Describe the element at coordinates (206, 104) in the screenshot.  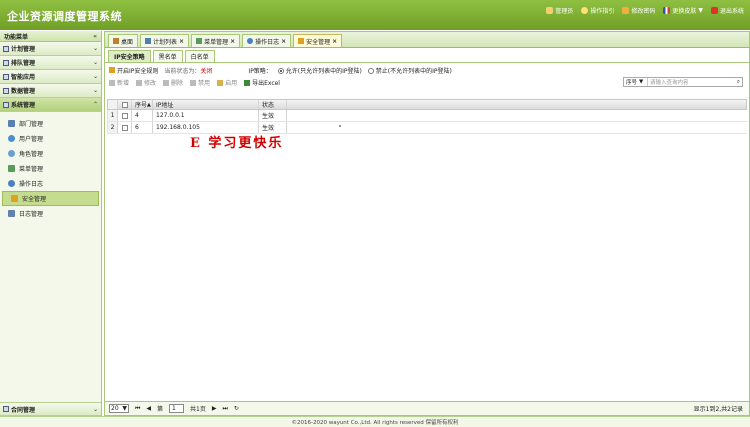
I see `column-ip: IP地址` at that location.